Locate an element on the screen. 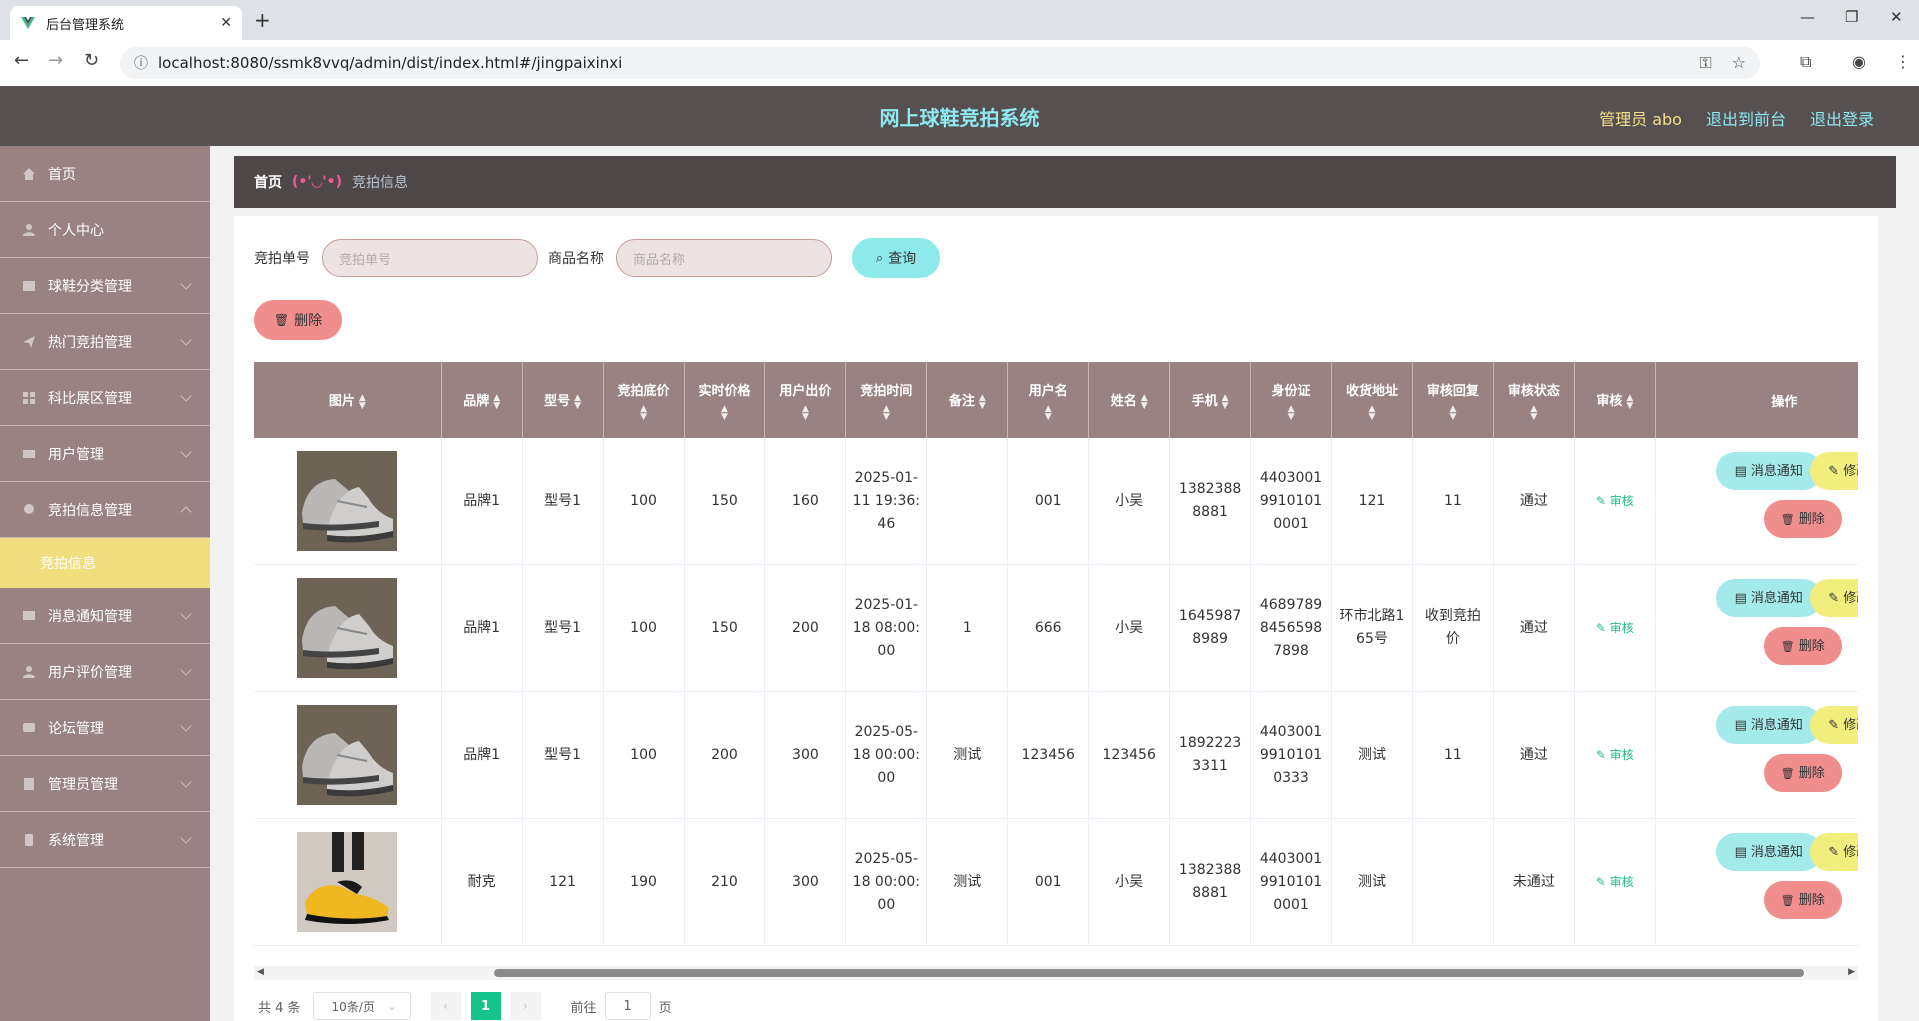  scroll-right-icon: ▶ is located at coordinates (1851, 972).